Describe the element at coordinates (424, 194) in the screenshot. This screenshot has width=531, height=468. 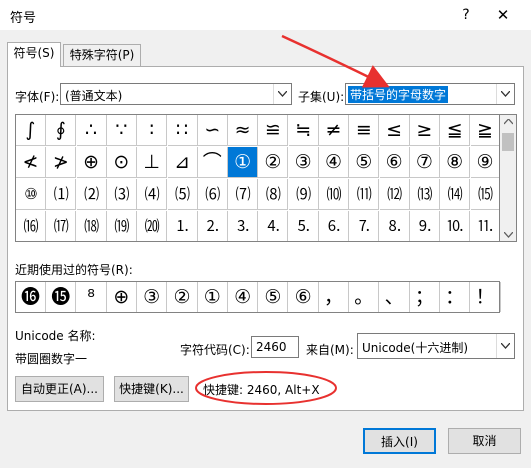
I see `symbol-cell: ⒀` at that location.